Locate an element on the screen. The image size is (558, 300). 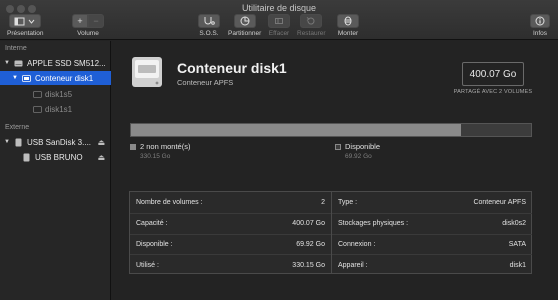
info-label: Infos is located at coordinates (540, 33).